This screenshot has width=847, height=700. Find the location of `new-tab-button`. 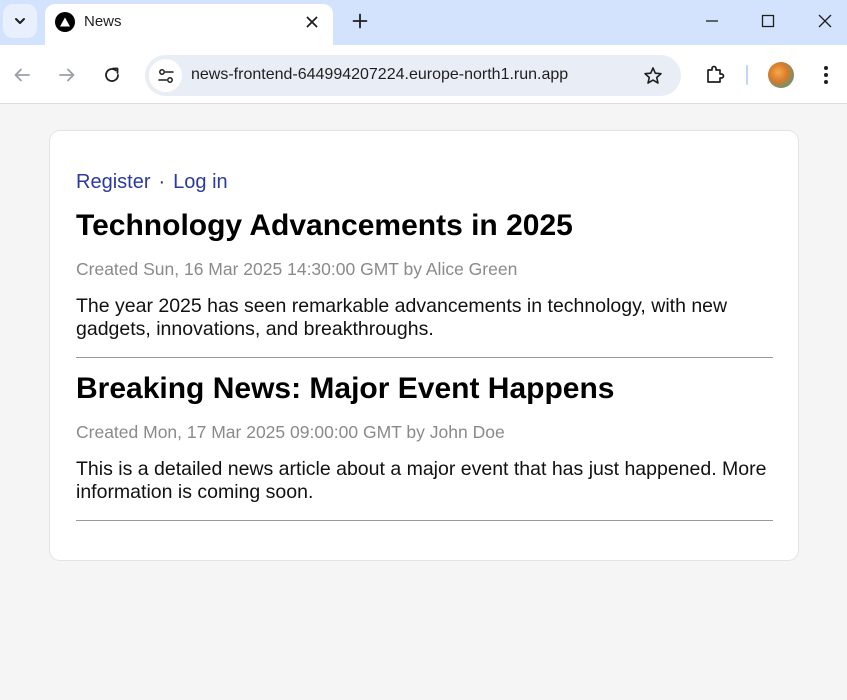

new-tab-button is located at coordinates (360, 21).